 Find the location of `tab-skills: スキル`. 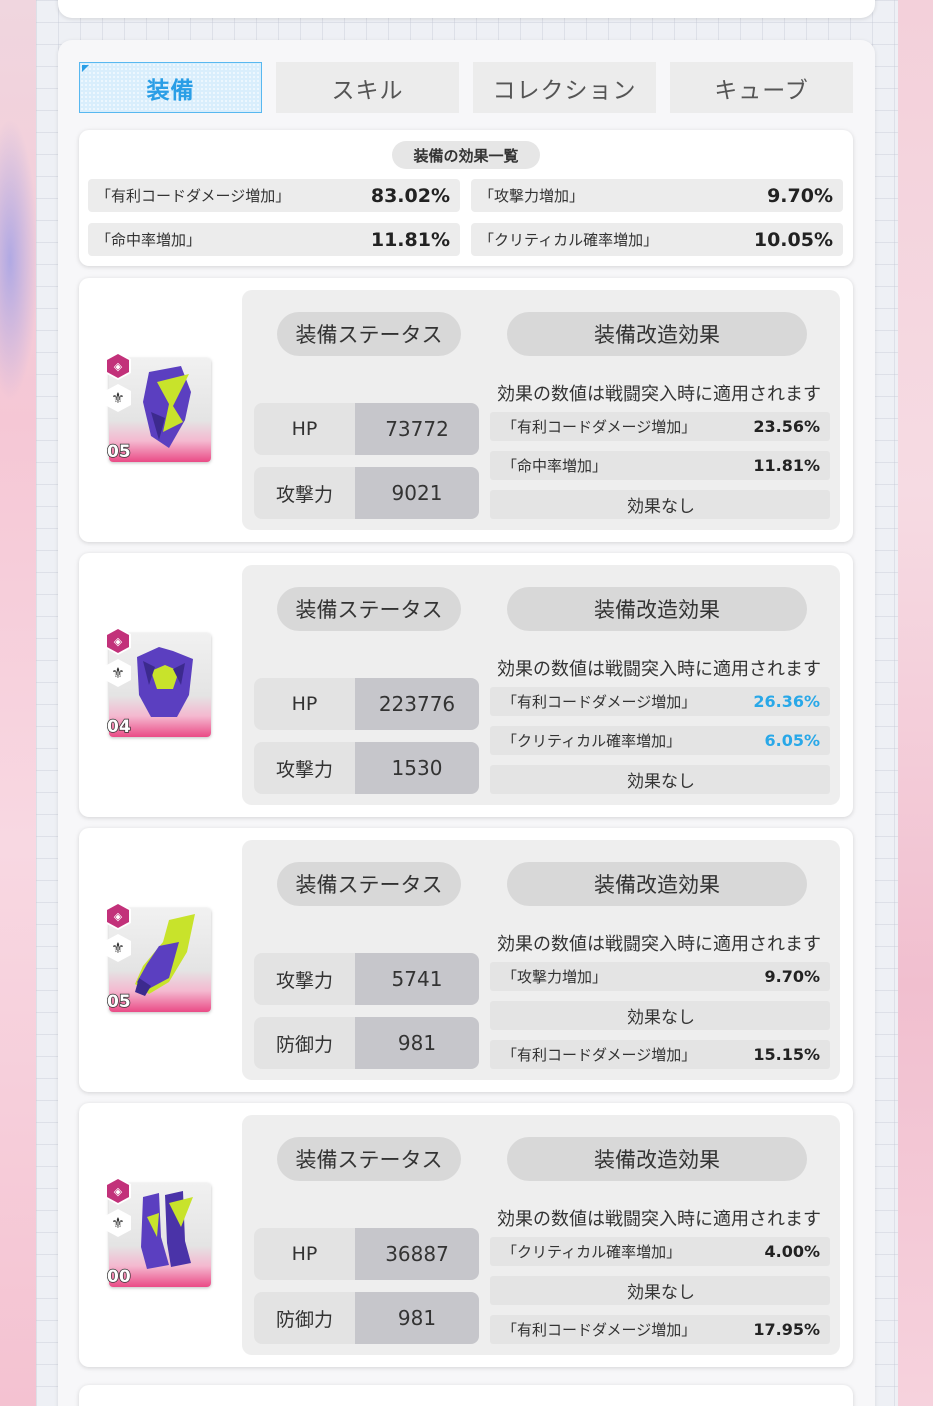

tab-skills: スキル is located at coordinates (367, 87).